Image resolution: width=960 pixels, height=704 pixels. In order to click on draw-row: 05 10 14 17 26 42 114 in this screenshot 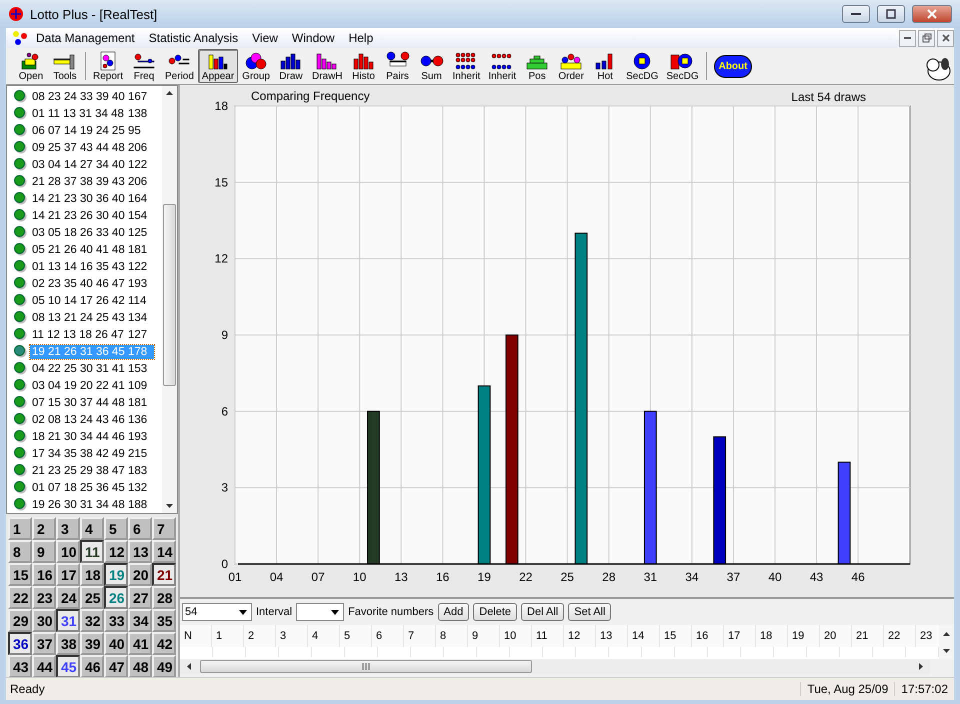, I will do `click(92, 301)`.